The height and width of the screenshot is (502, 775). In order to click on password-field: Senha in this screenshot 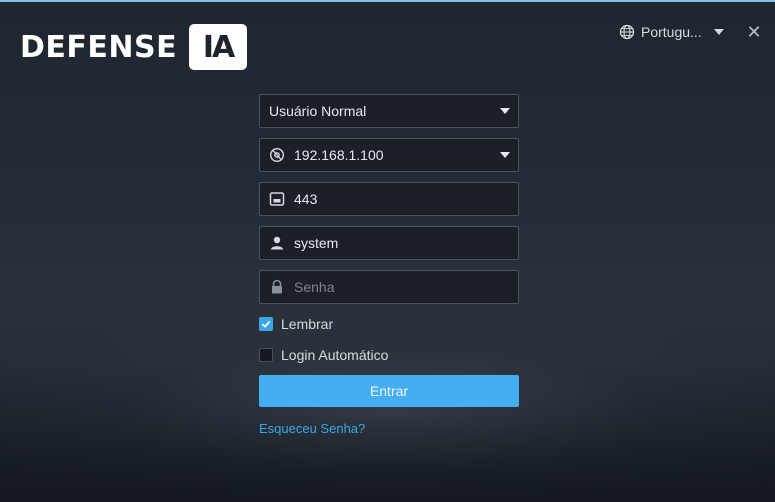, I will do `click(389, 287)`.